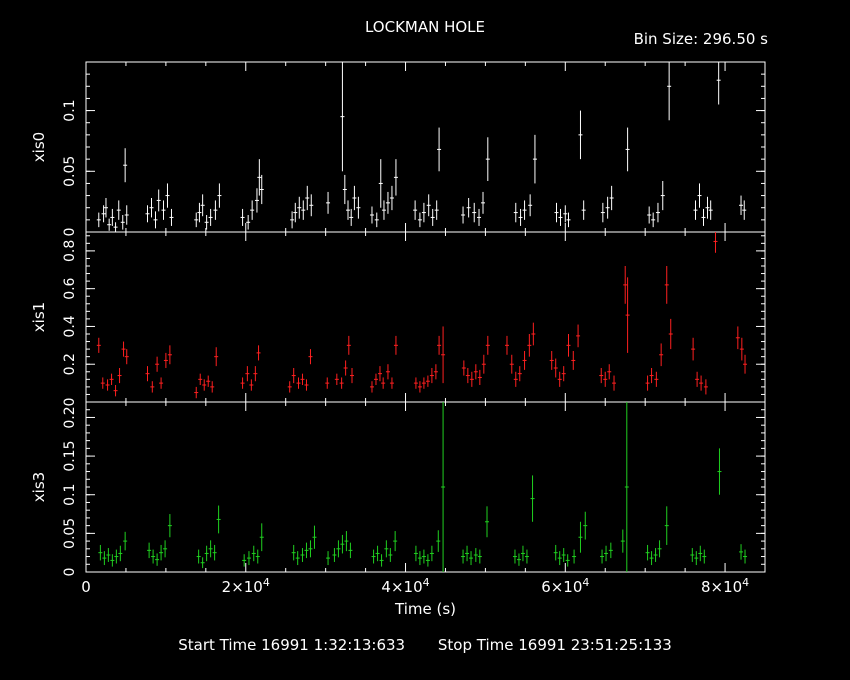  Describe the element at coordinates (554, 645) in the screenshot. I see `stop-time-label: Stop Time 16991 23:51:25:133` at that location.